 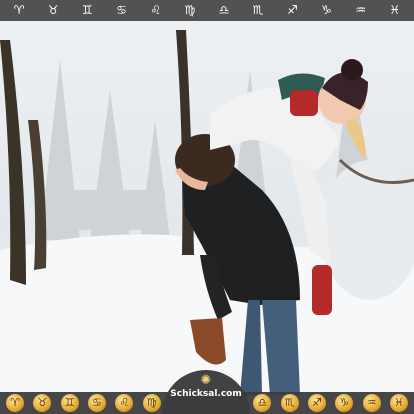 I want to click on sun-icon: ✺, so click(x=206, y=380).